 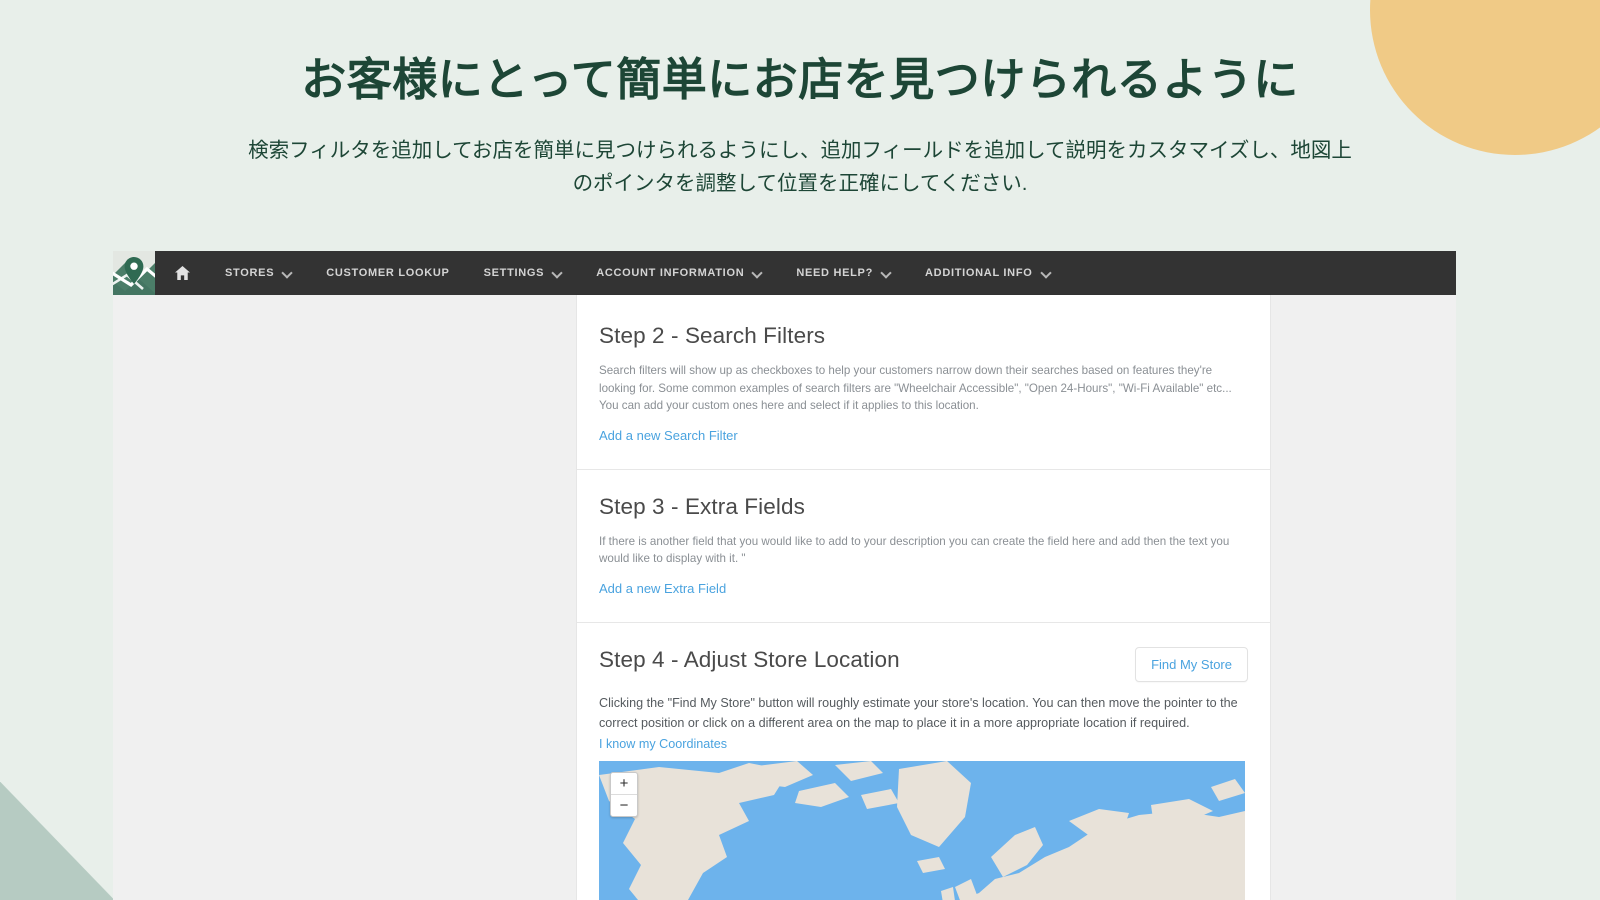 What do you see at coordinates (57, 841) in the screenshot?
I see `decorative-green-triangle` at bounding box center [57, 841].